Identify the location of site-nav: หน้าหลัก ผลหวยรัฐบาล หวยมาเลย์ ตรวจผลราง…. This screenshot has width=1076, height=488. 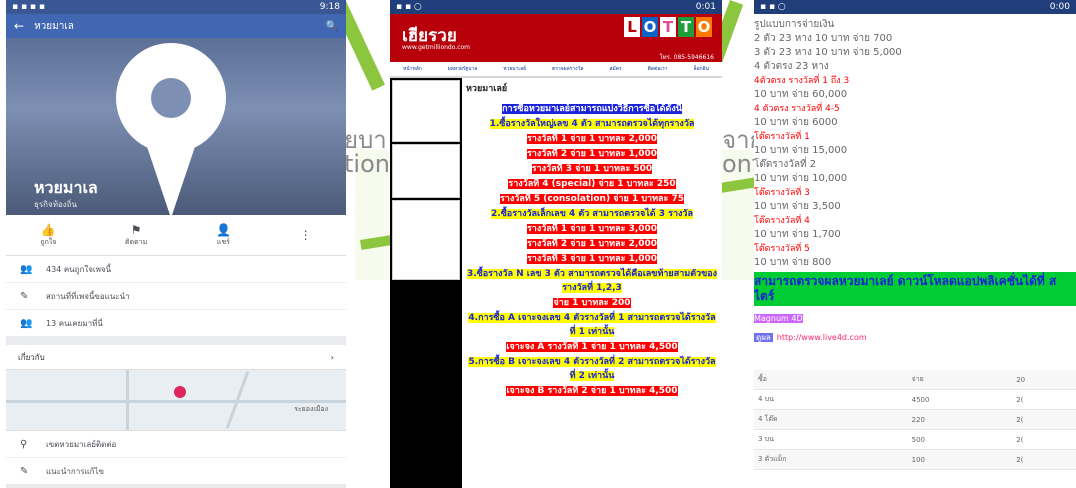
(556, 70).